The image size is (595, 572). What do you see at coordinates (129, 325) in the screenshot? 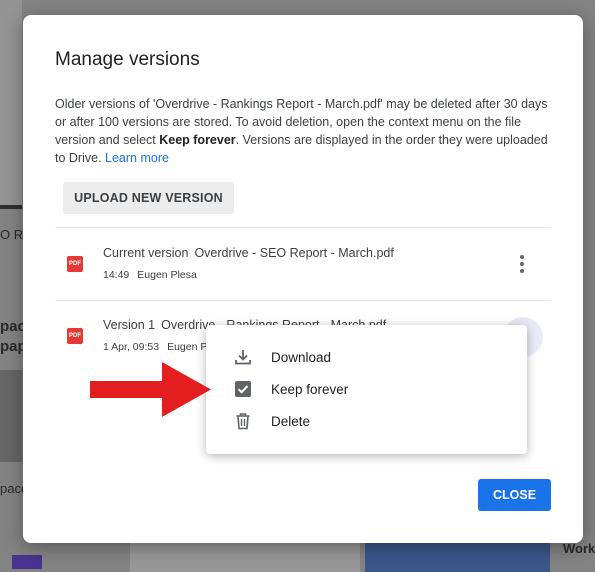
I see `version-label: Version 1` at bounding box center [129, 325].